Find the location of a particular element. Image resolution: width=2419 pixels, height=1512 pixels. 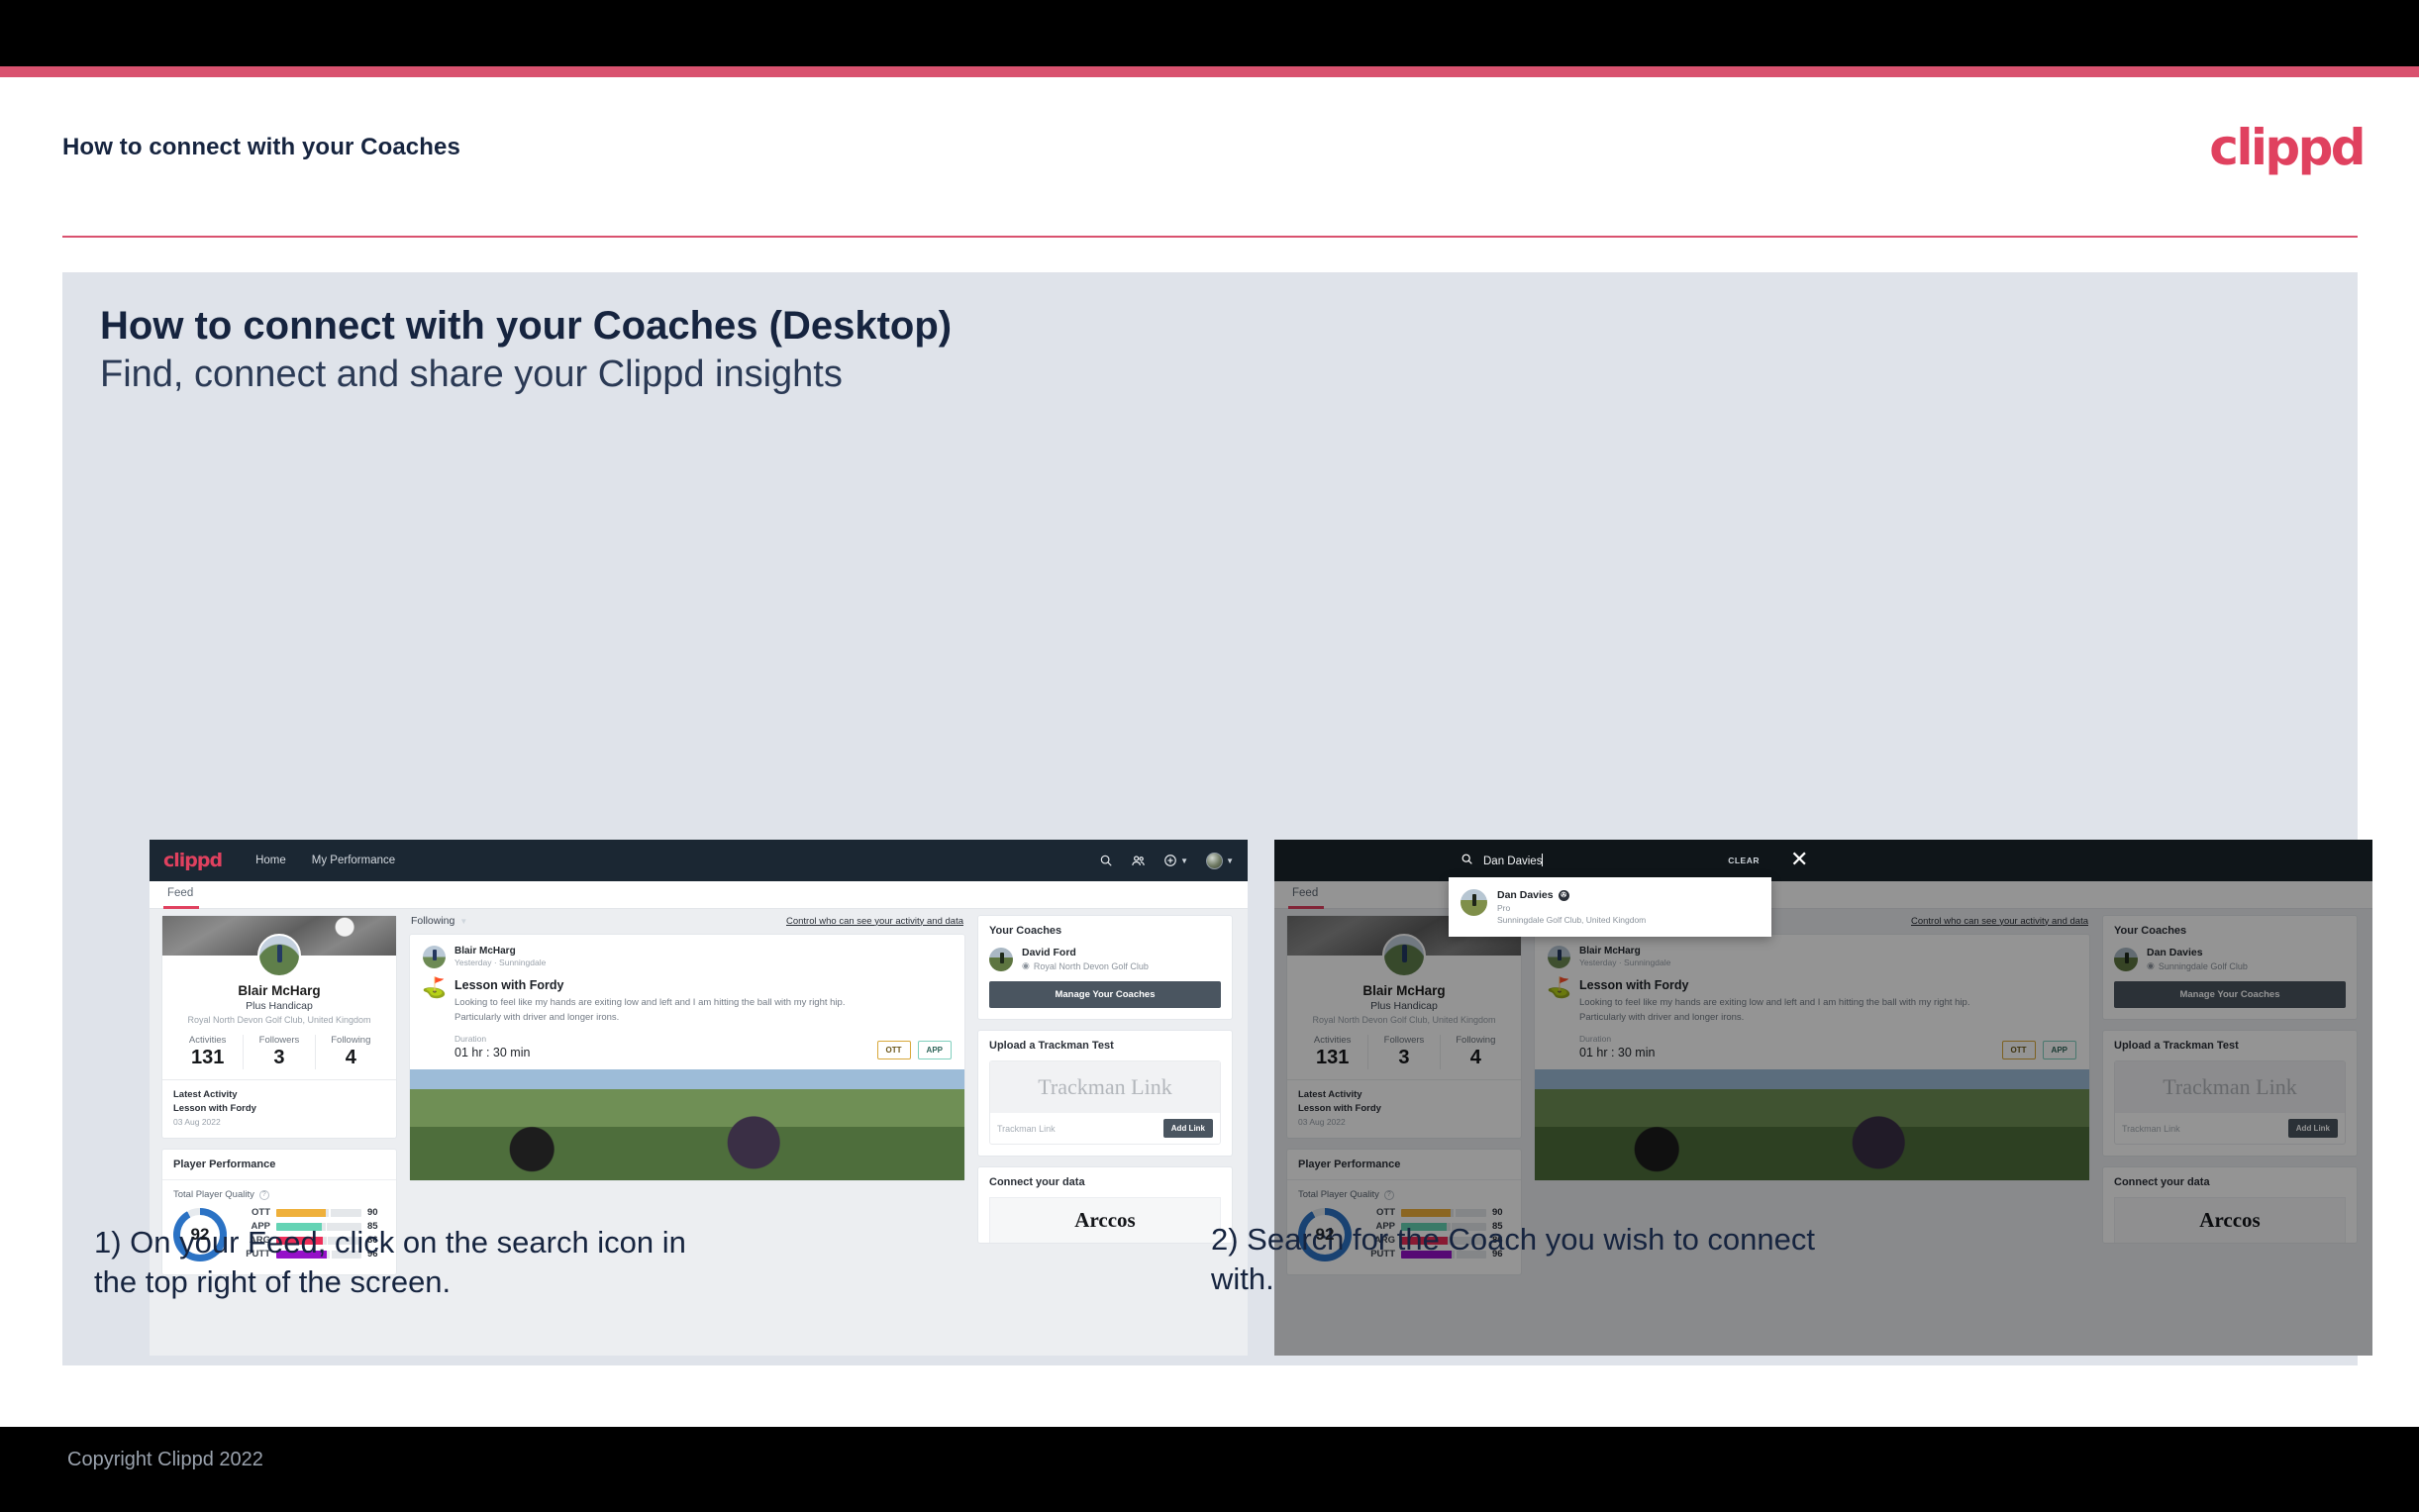

people-icon is located at coordinates (1138, 861).